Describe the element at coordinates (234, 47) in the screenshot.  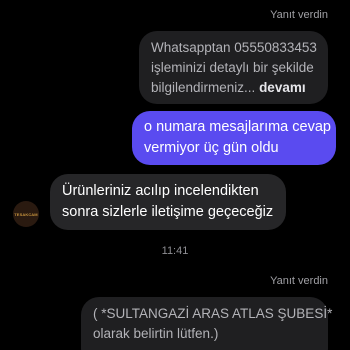
I see `quoted-text-line: Whatsapptan 05550833453` at that location.